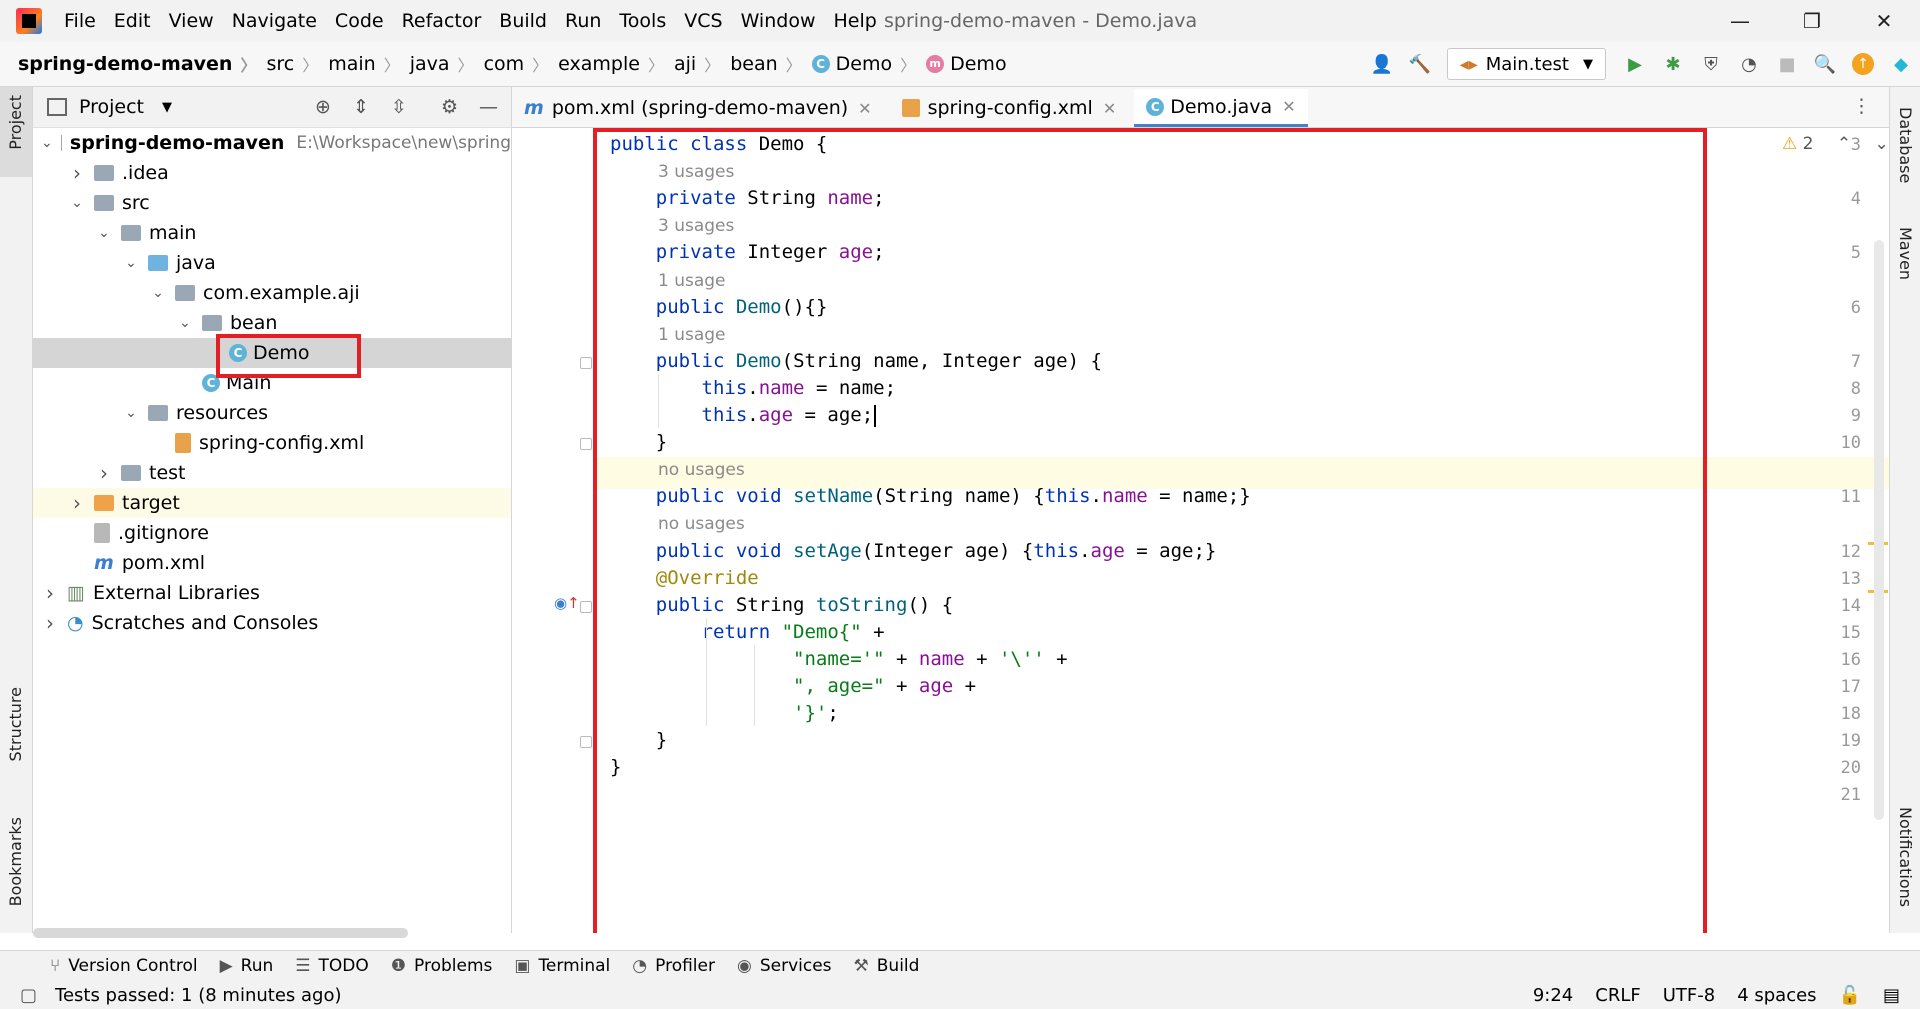 The width and height of the screenshot is (1920, 1009). I want to click on build-hammer-icon: 🔨, so click(1419, 64).